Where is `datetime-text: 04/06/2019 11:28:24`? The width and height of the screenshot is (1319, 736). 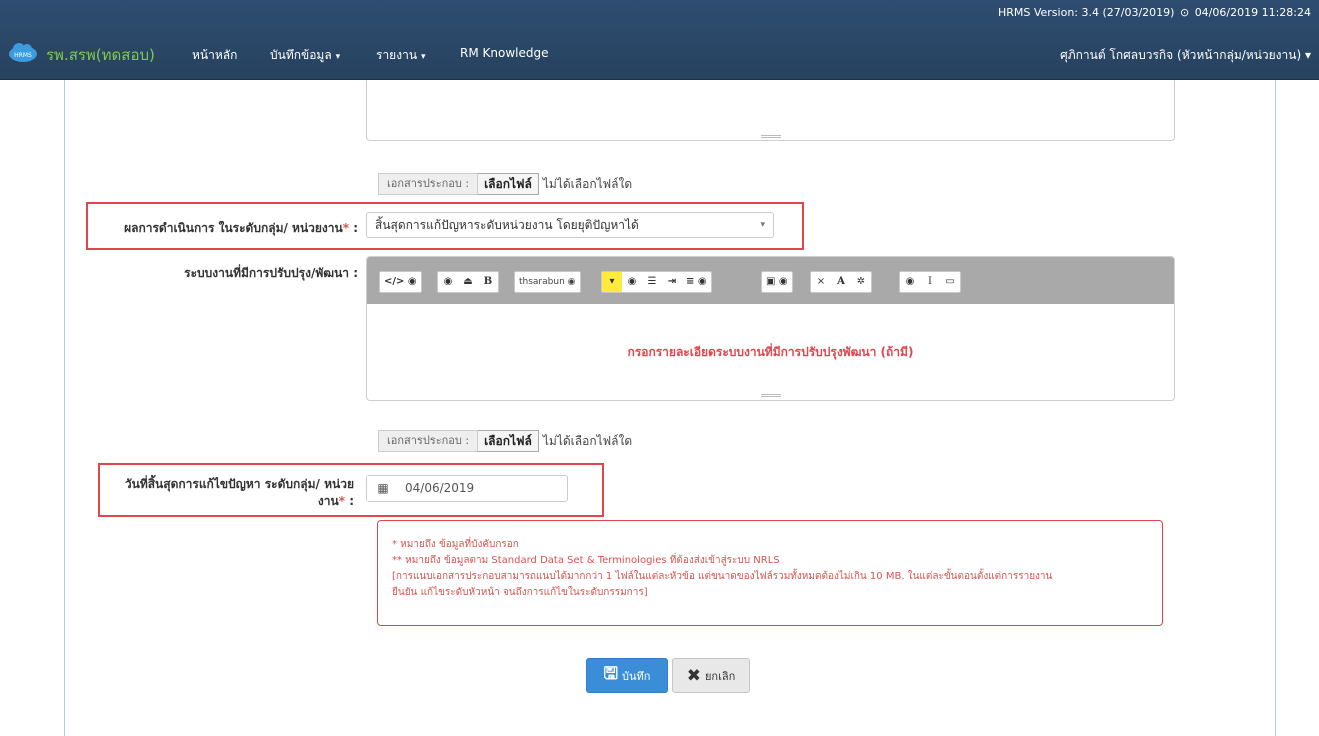 datetime-text: 04/06/2019 11:28:24 is located at coordinates (1252, 12).